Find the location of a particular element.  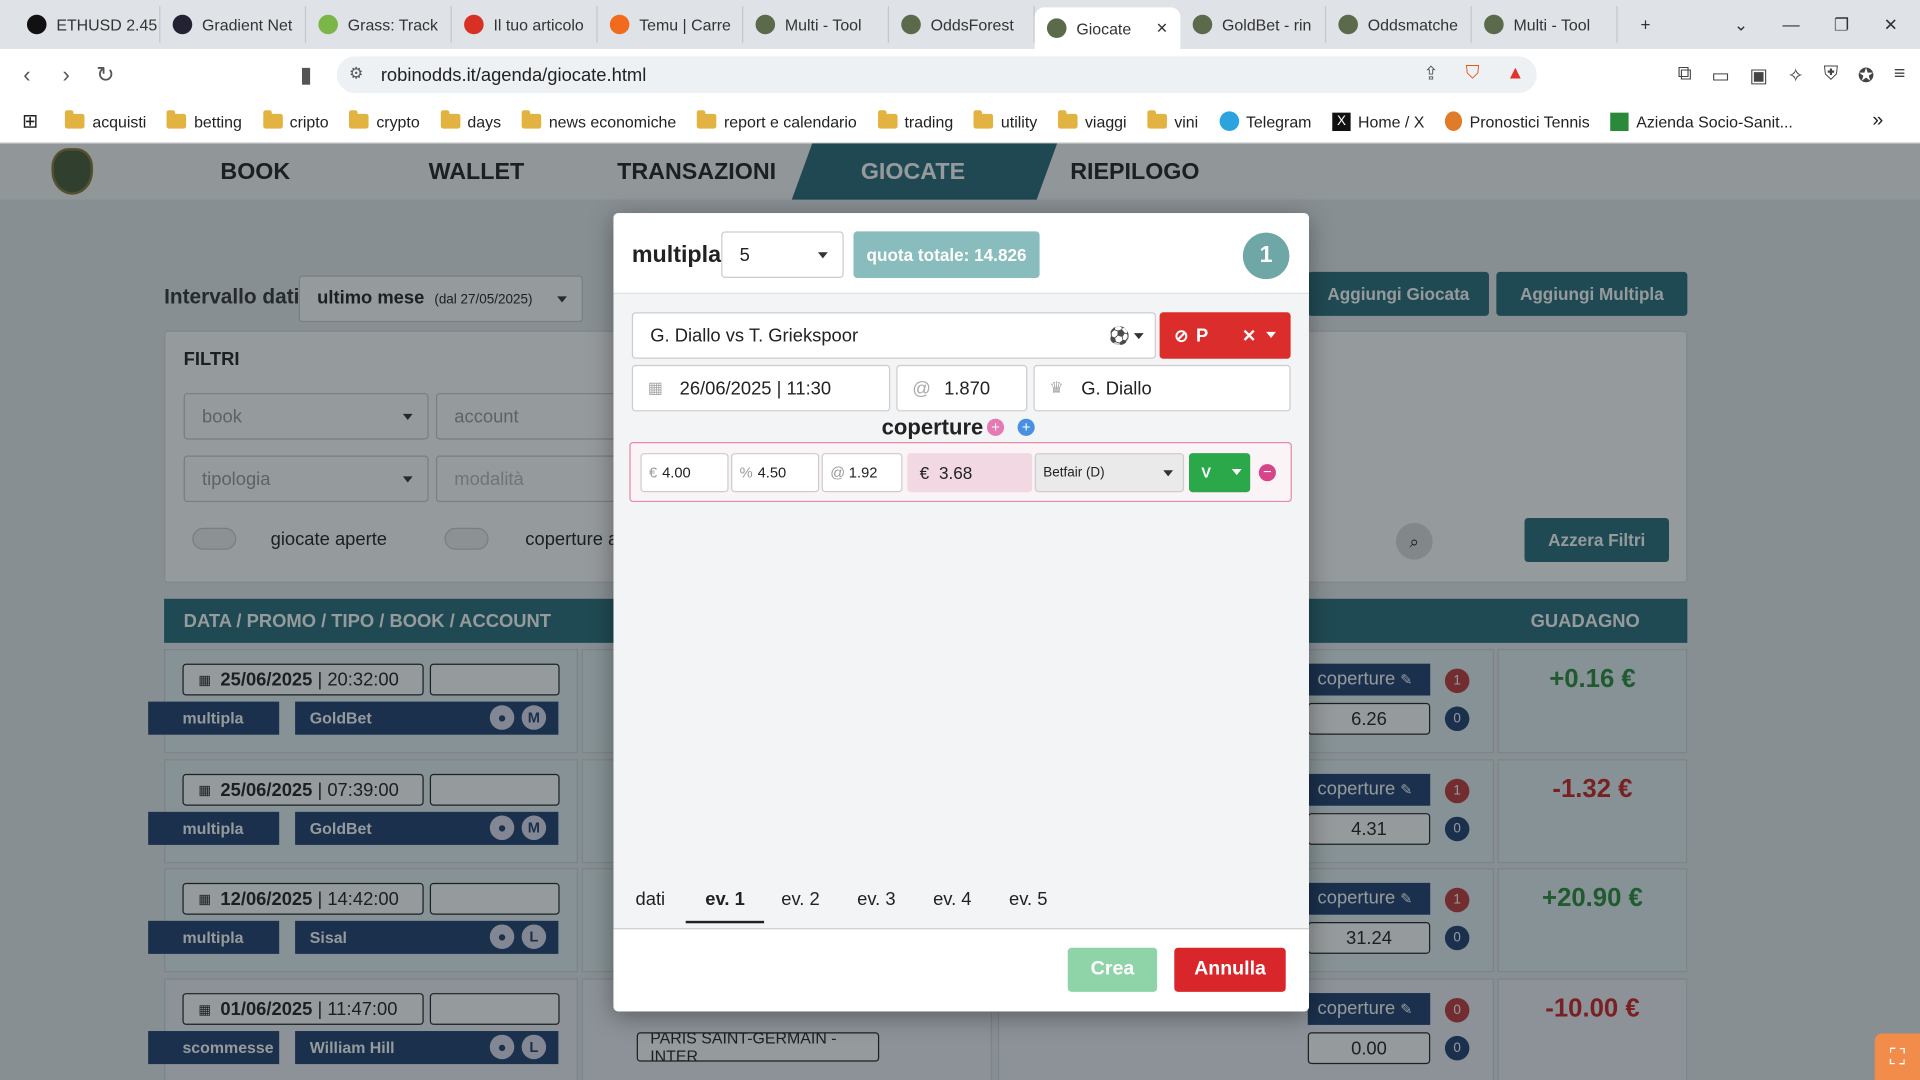

modal-tabs: dati ev. 1 ev. 2 ev. 3 ev. 4 ev. 5 is located at coordinates (961, 905).